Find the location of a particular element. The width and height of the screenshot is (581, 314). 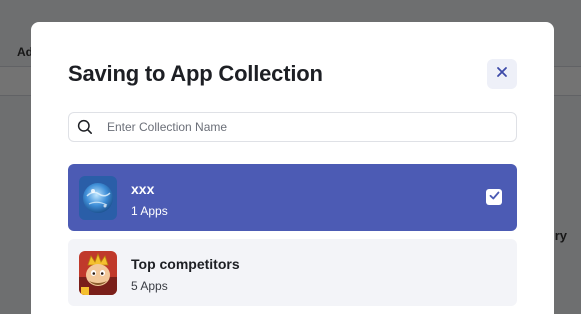

collection-app-count: 1 Apps is located at coordinates (149, 211).